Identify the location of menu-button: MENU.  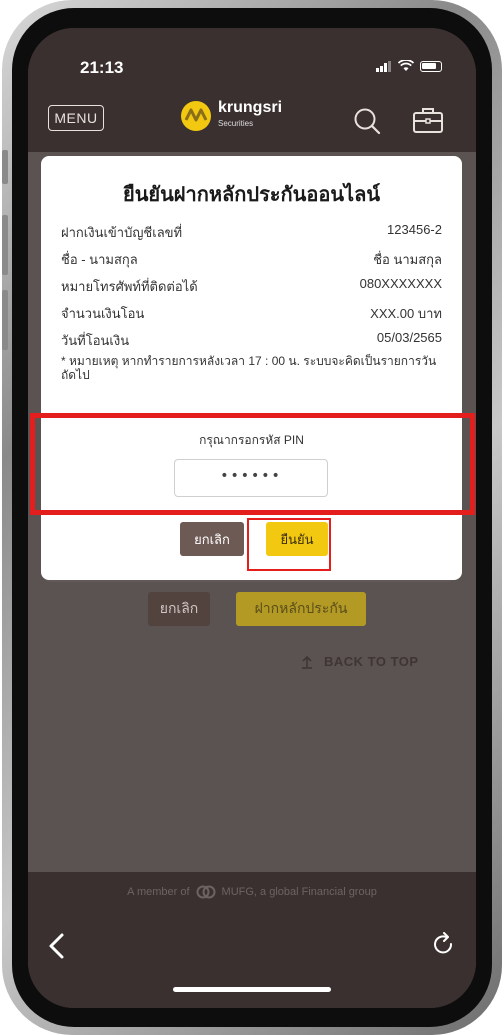
(76, 118).